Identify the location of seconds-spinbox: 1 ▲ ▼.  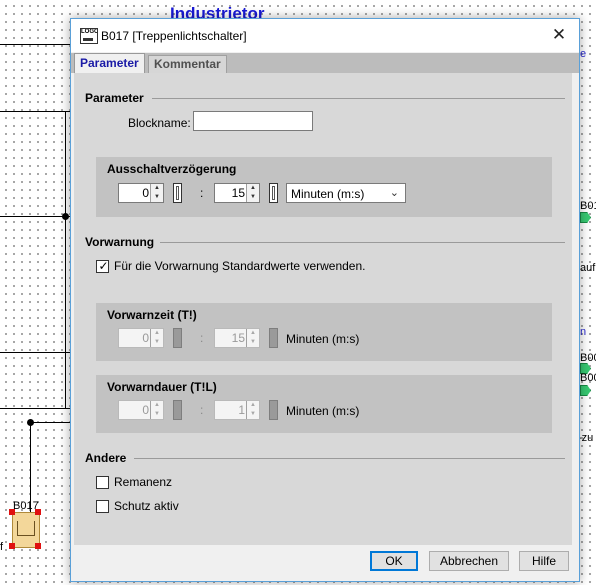
(237, 410).